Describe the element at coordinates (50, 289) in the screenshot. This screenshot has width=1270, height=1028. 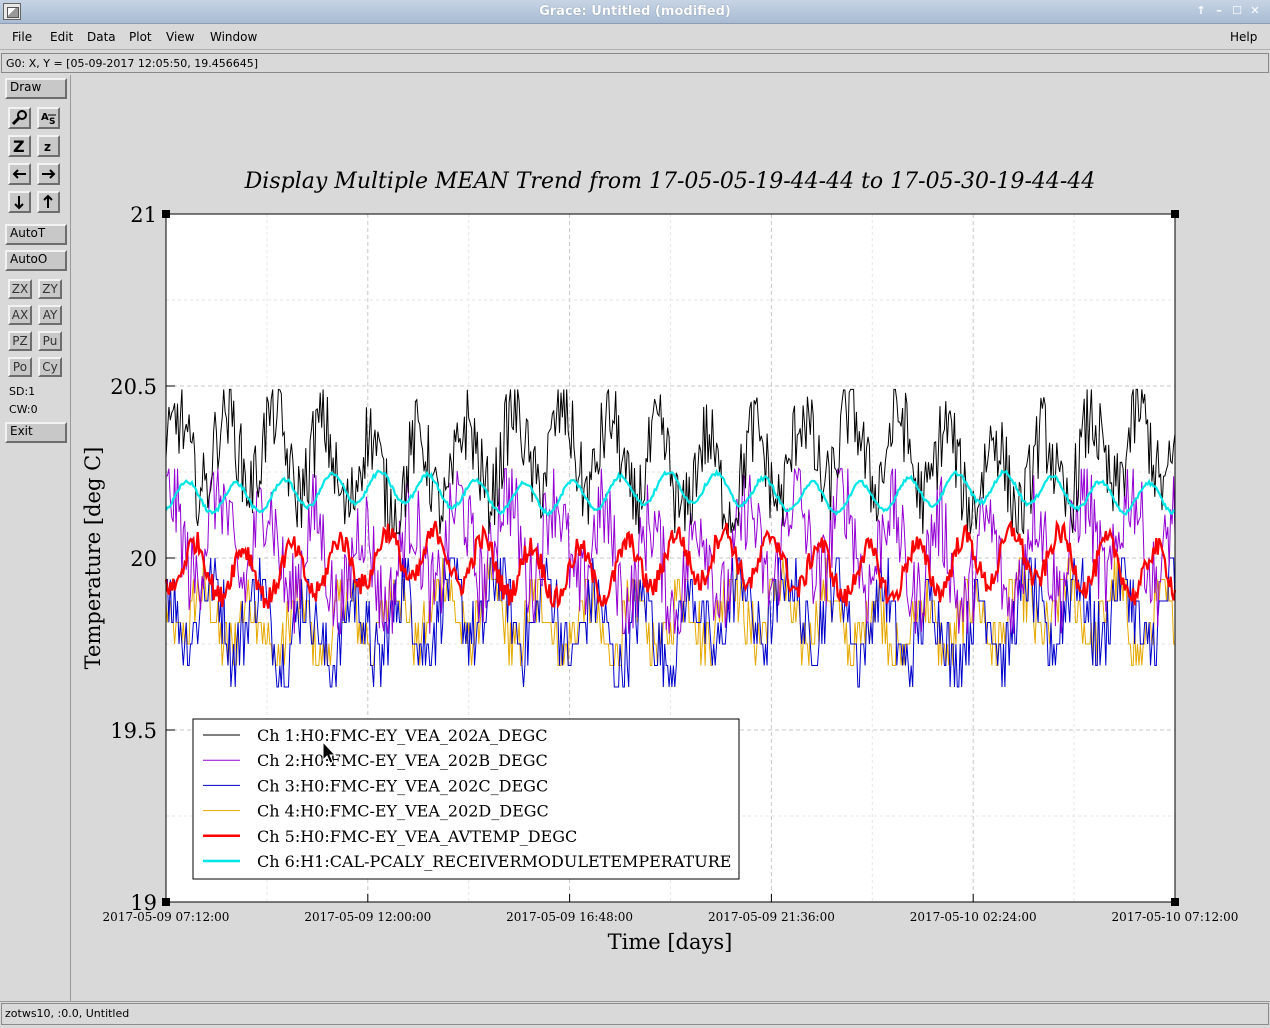
I see `zy-button: ZY` at that location.